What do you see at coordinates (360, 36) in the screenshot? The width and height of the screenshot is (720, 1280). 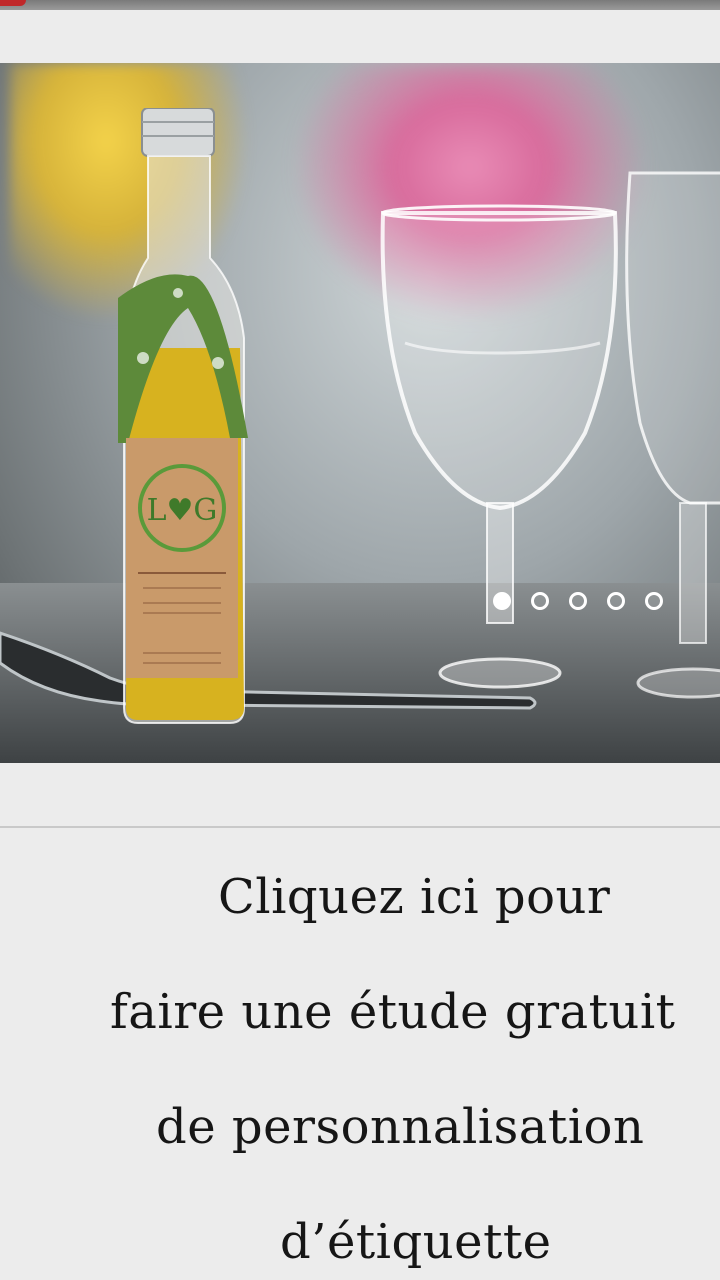 I see `header-strip` at bounding box center [360, 36].